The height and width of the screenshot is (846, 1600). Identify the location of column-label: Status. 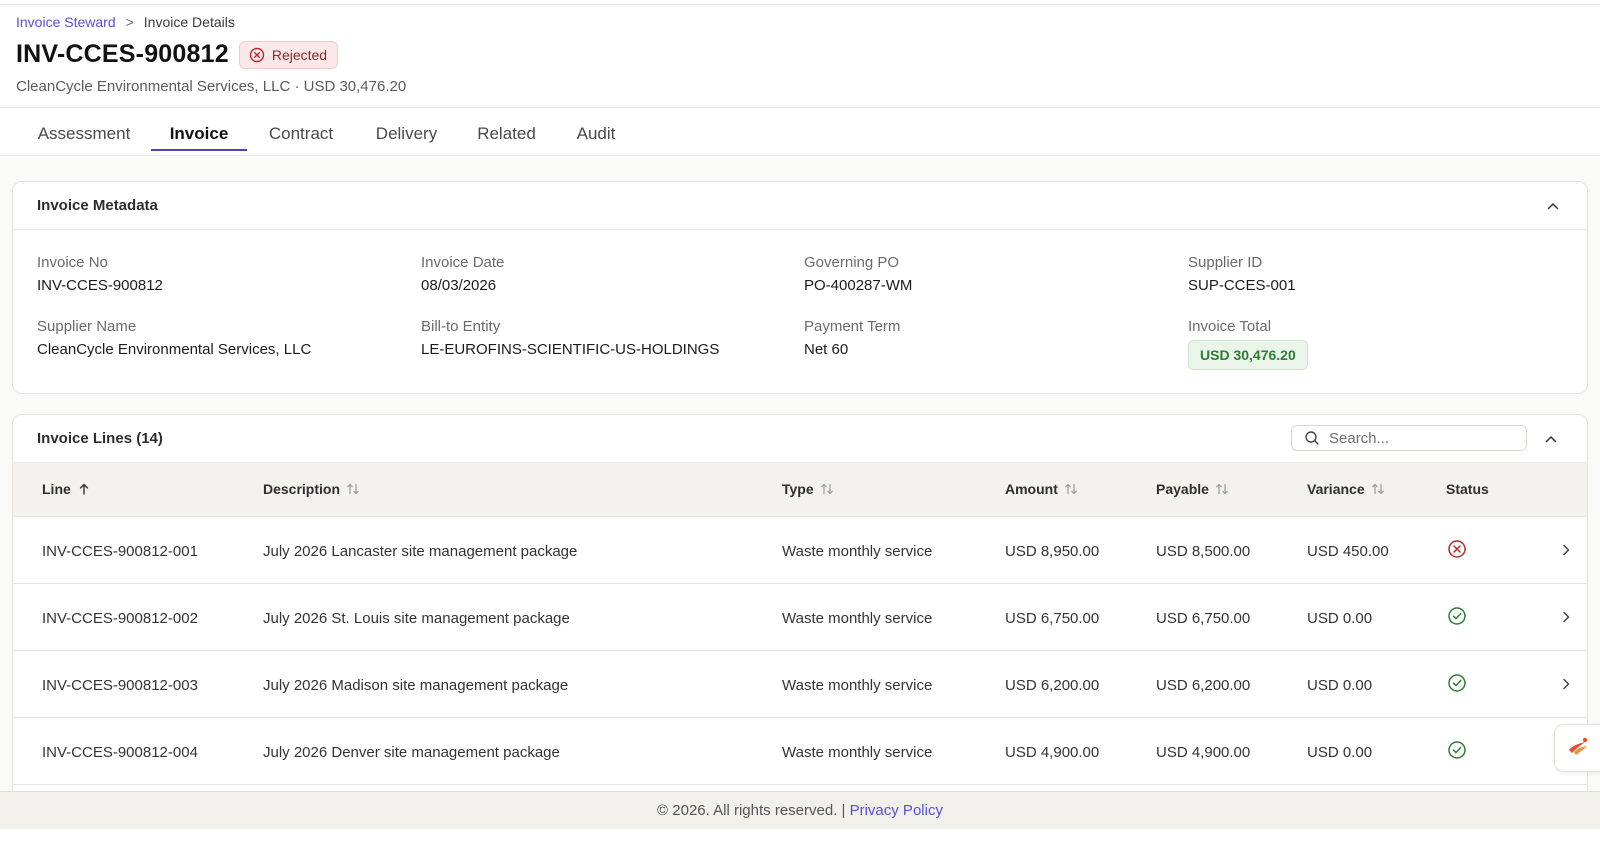
(1467, 489).